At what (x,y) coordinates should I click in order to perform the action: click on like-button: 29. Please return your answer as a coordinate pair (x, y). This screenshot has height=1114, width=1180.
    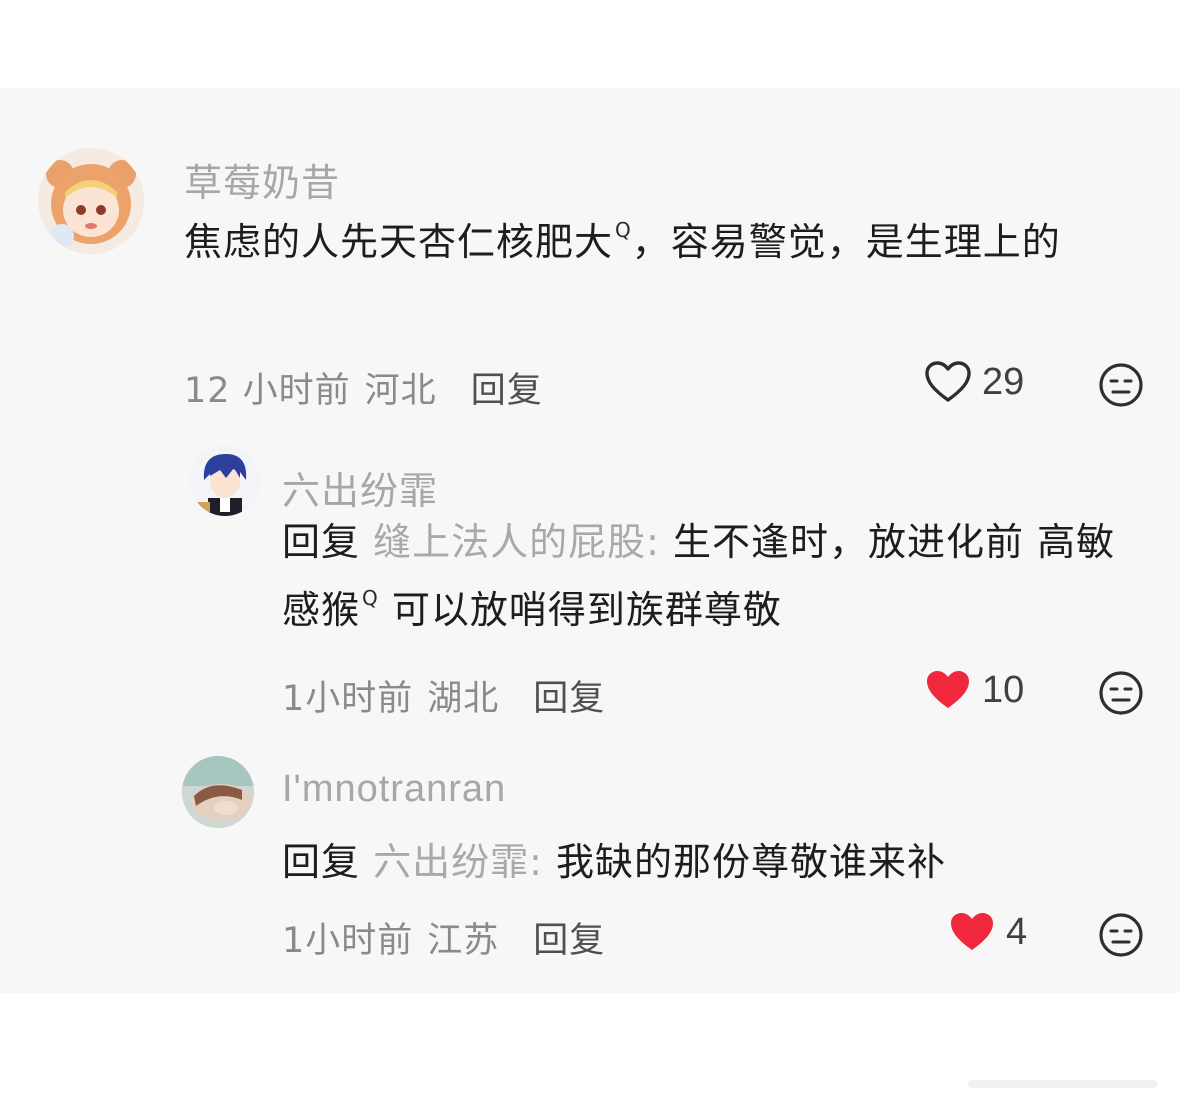
    Looking at the image, I should click on (974, 382).